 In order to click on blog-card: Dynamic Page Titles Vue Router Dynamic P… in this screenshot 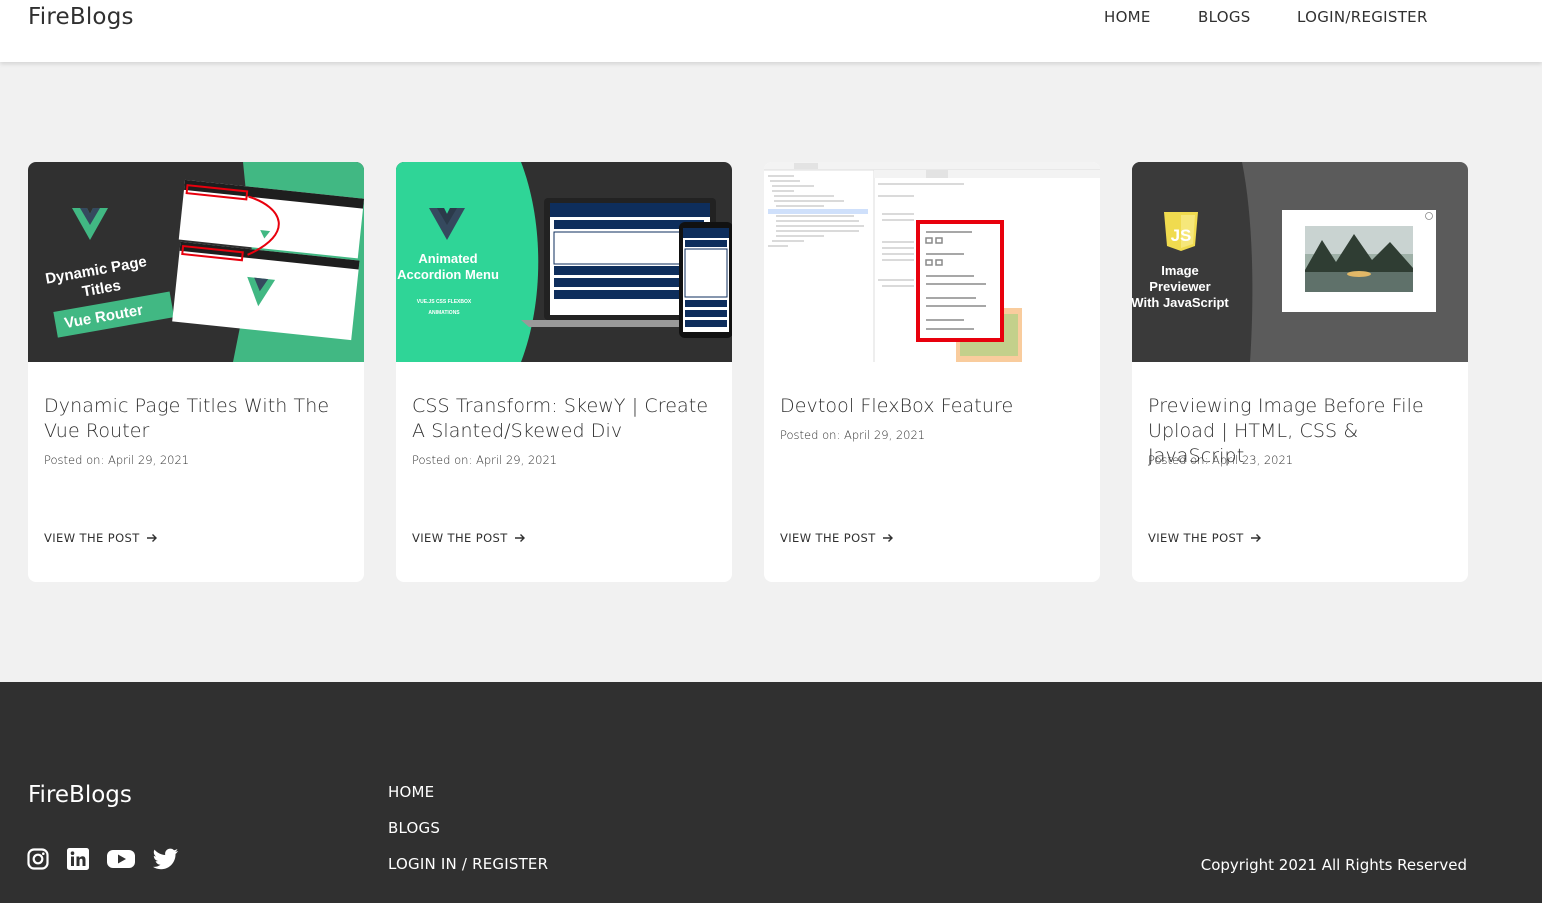, I will do `click(196, 372)`.